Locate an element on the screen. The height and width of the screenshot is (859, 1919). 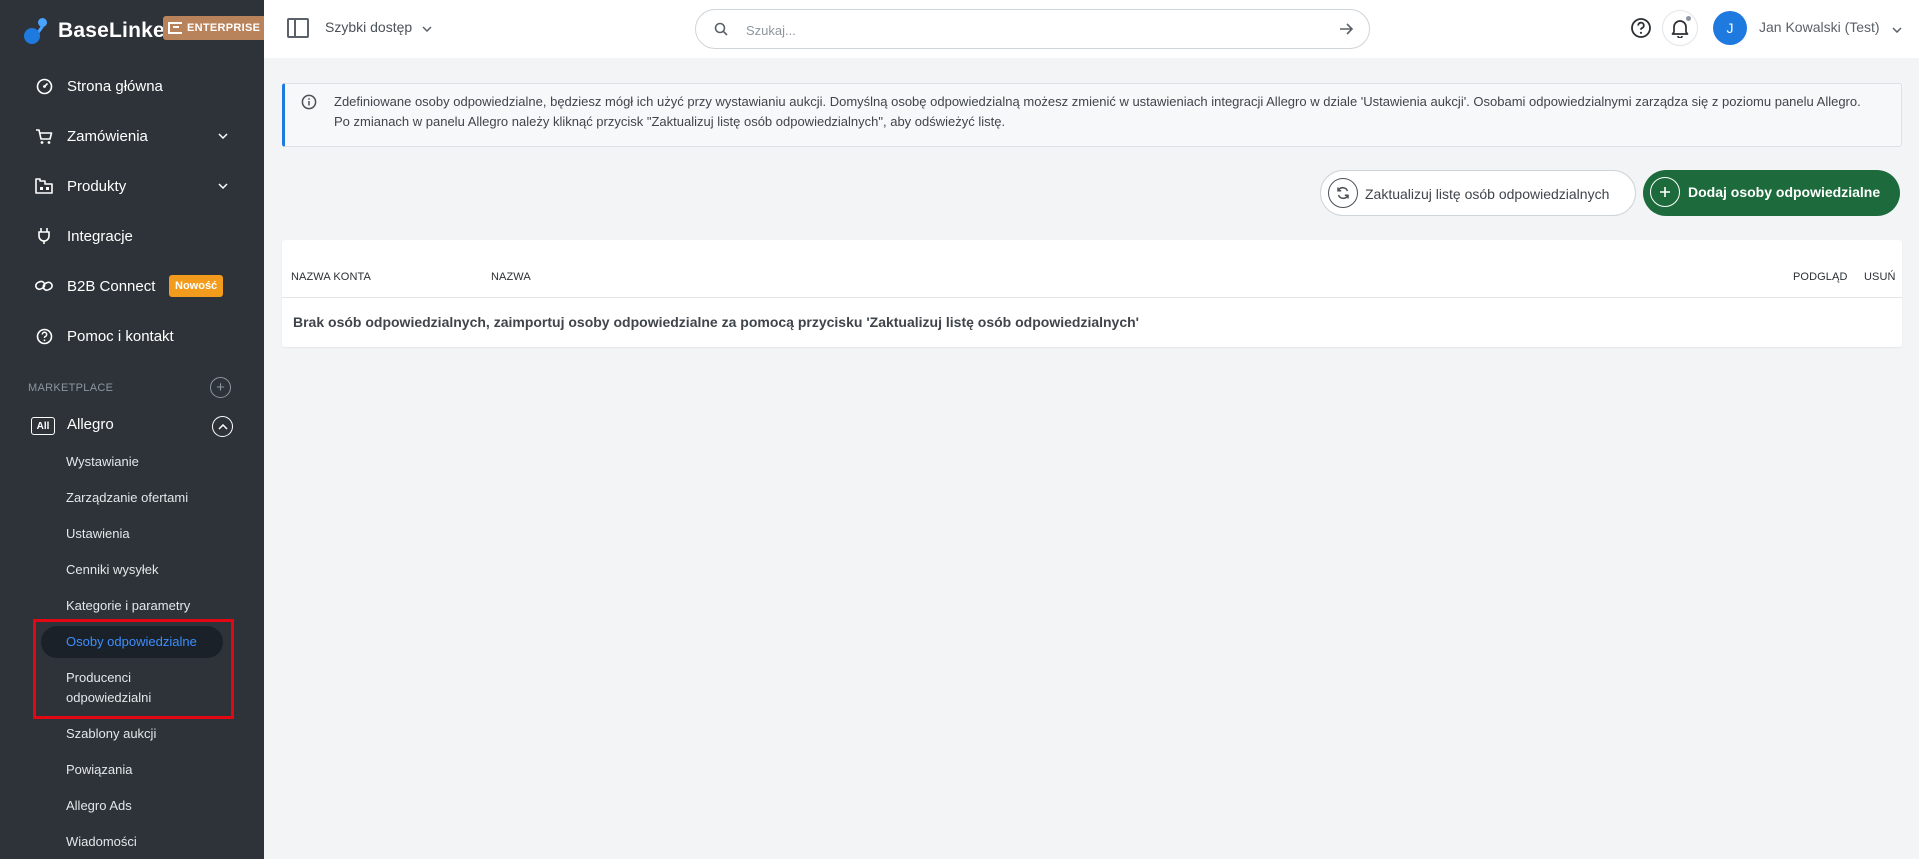
search-input is located at coordinates (1026, 30).